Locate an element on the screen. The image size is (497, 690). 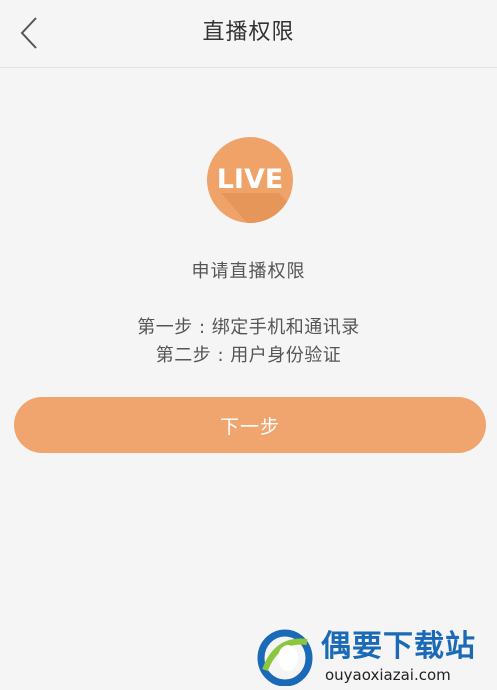
step-2: 第二步 : 用户身份验证 is located at coordinates (248, 355).